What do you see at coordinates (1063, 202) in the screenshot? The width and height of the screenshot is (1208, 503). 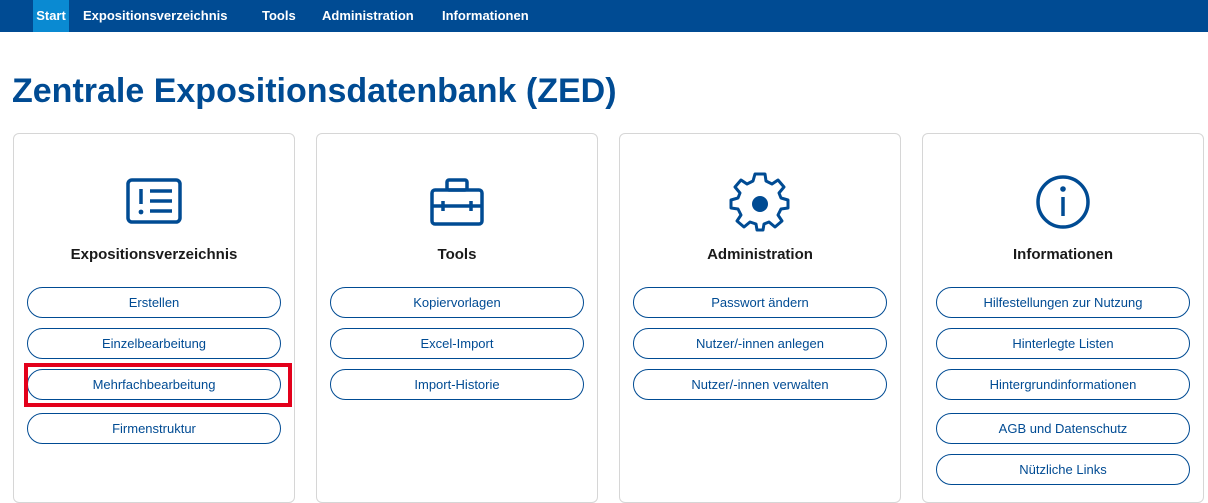 I see `info-icon` at bounding box center [1063, 202].